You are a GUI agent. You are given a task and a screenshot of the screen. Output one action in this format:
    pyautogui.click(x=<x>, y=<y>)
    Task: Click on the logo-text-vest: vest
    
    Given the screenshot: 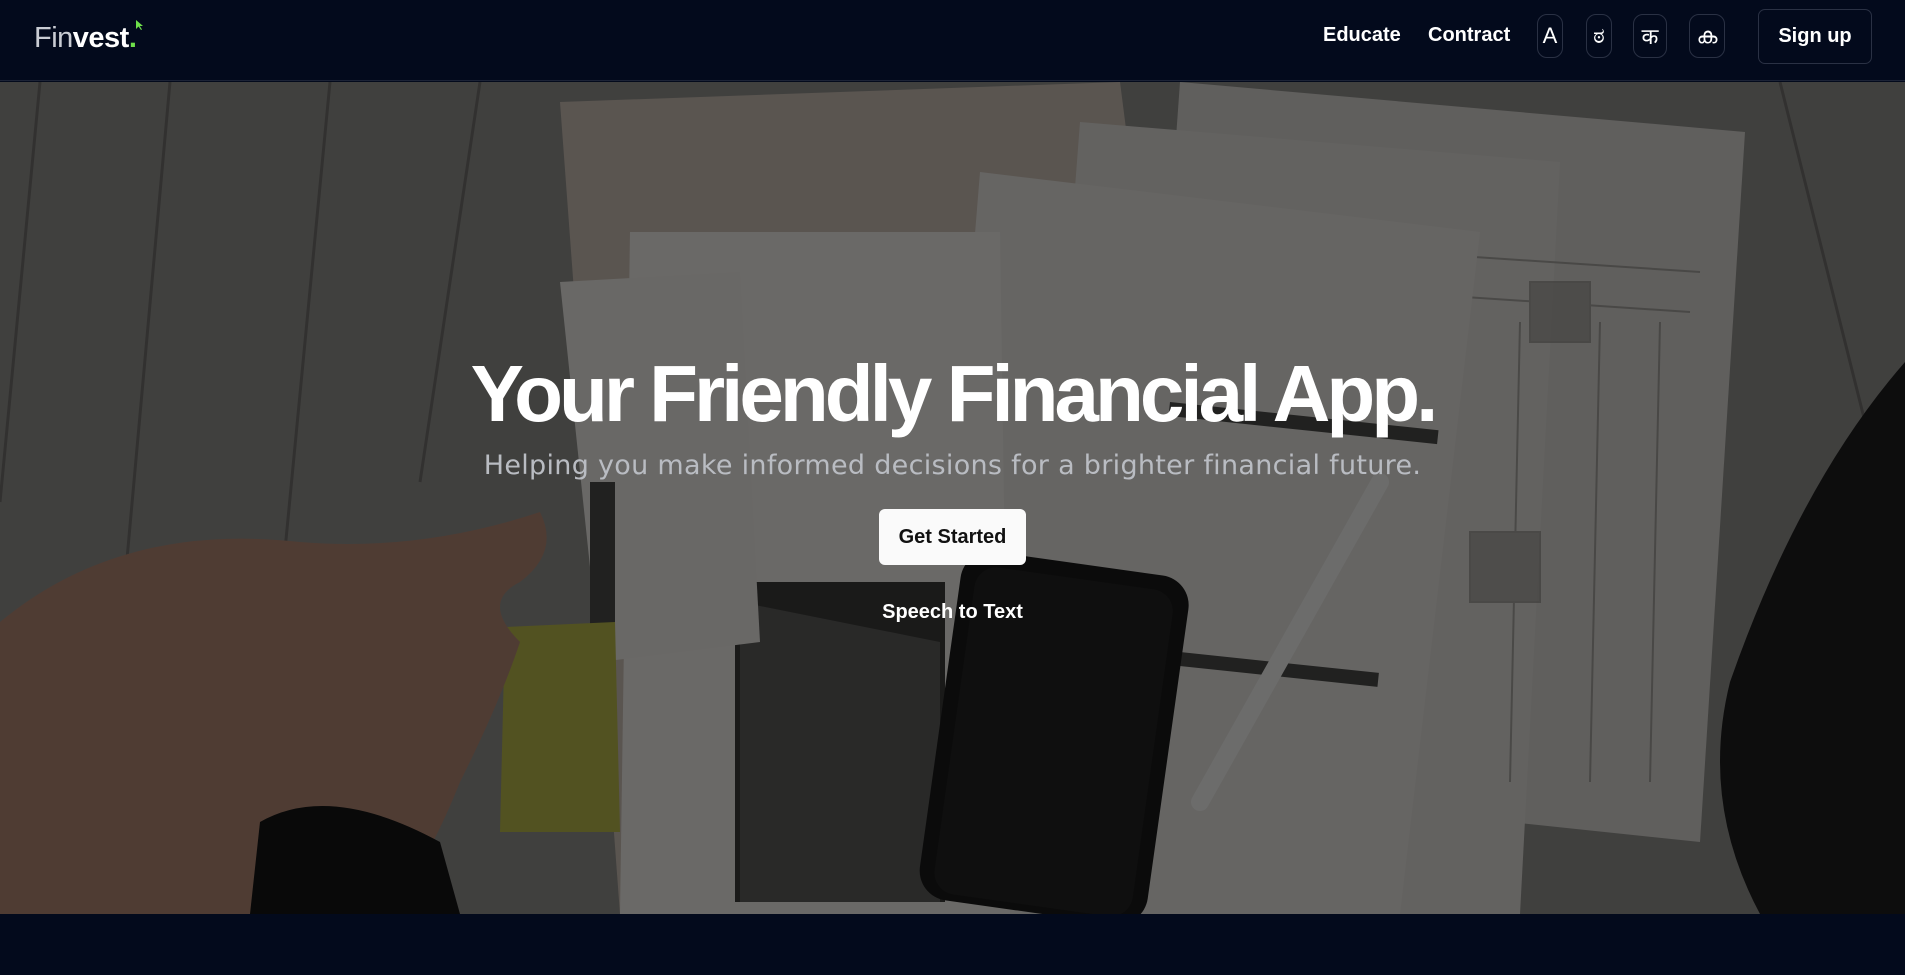 What is the action you would take?
    pyautogui.click(x=101, y=38)
    